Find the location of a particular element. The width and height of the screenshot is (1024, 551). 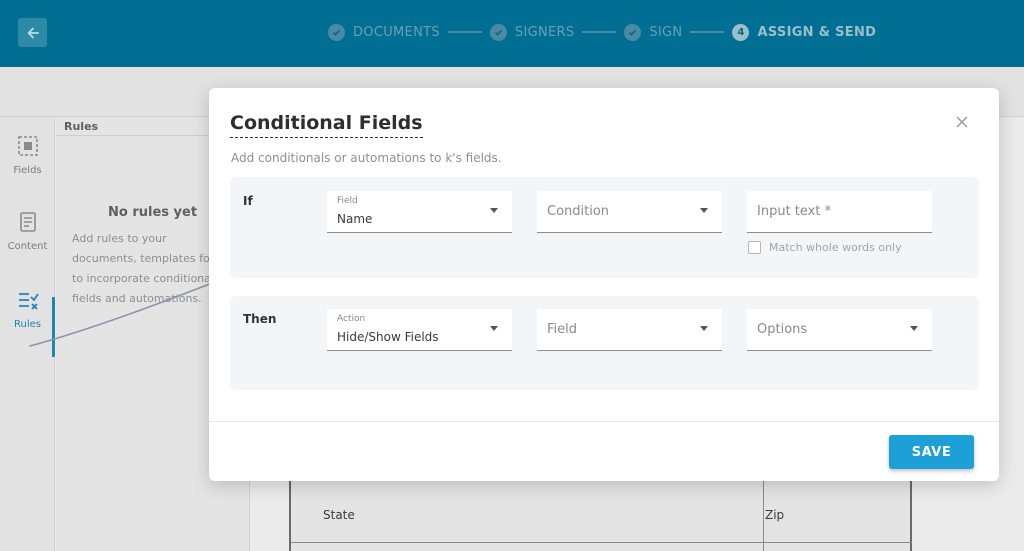

zip-label: Zip is located at coordinates (775, 515).